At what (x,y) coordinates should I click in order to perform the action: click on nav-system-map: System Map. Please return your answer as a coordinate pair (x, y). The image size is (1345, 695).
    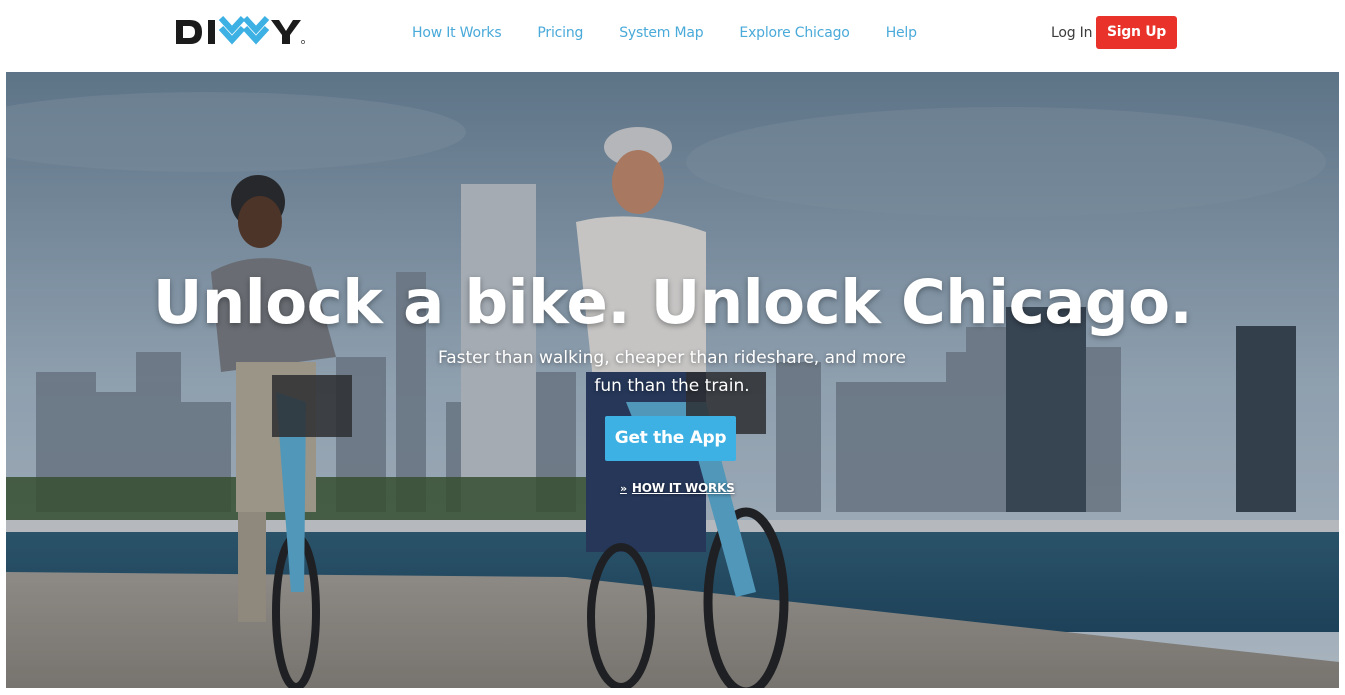
    Looking at the image, I should click on (661, 33).